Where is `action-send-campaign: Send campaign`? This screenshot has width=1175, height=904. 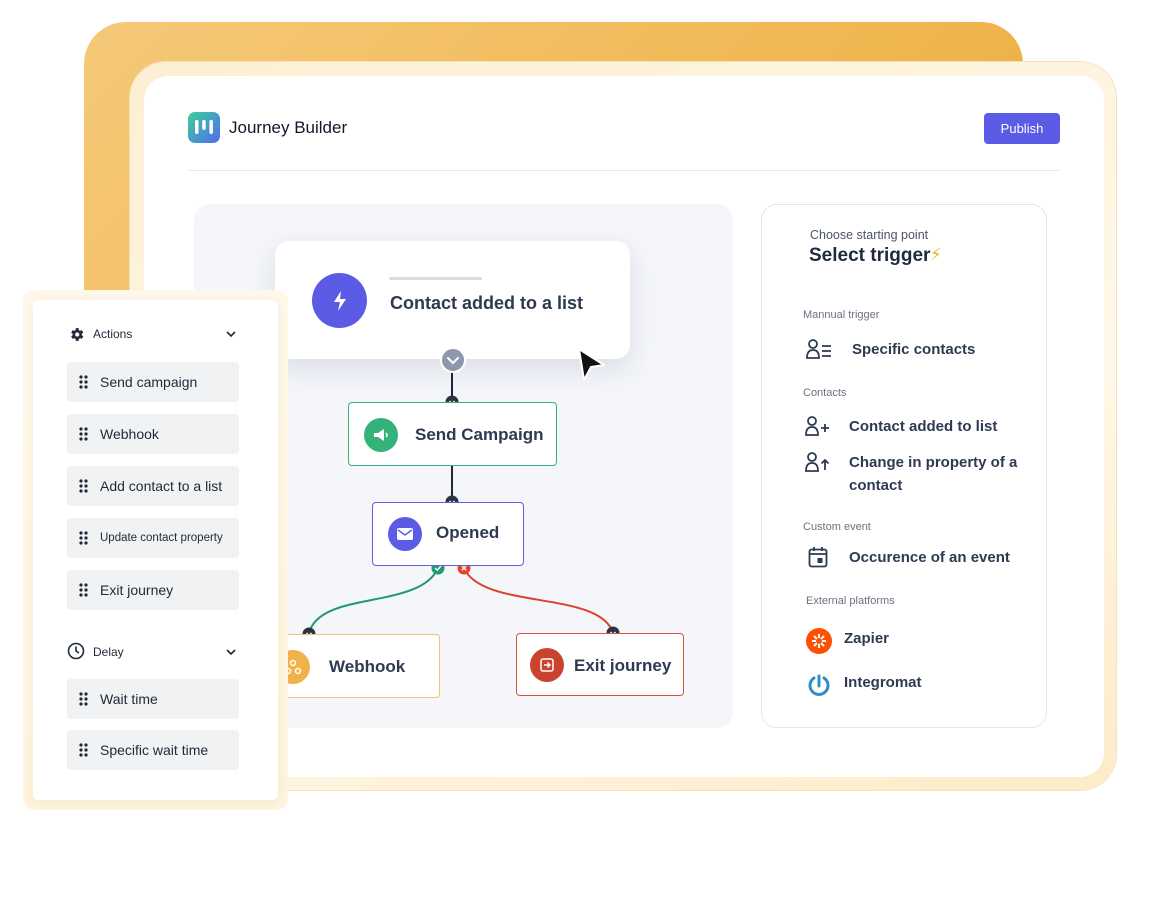
action-send-campaign: Send campaign is located at coordinates (153, 382).